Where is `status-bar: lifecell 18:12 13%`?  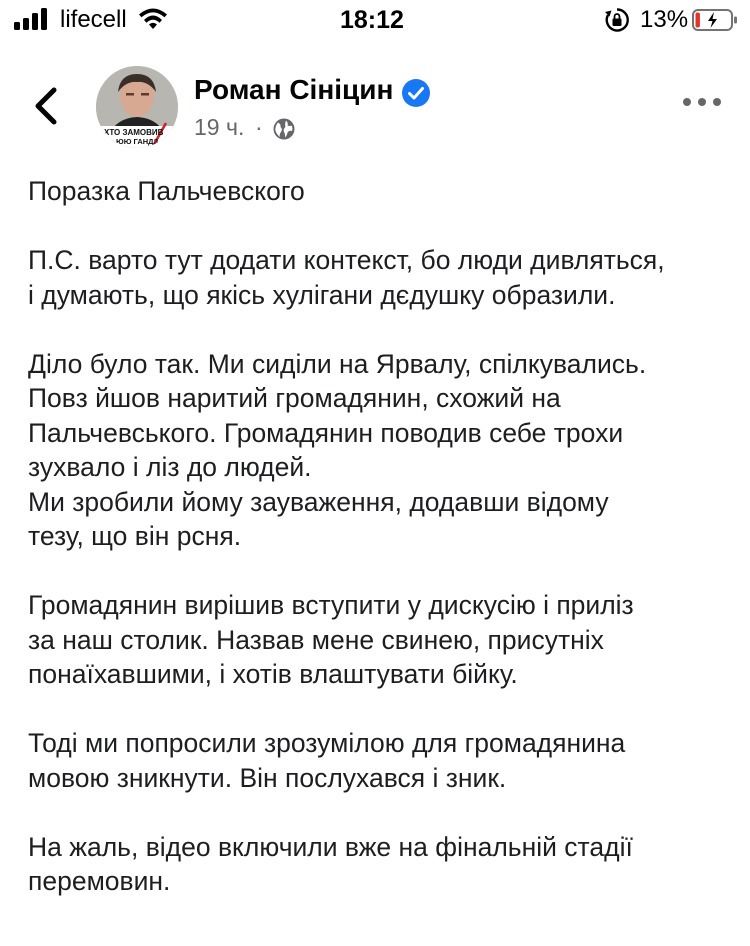 status-bar: lifecell 18:12 13% is located at coordinates (375, 22).